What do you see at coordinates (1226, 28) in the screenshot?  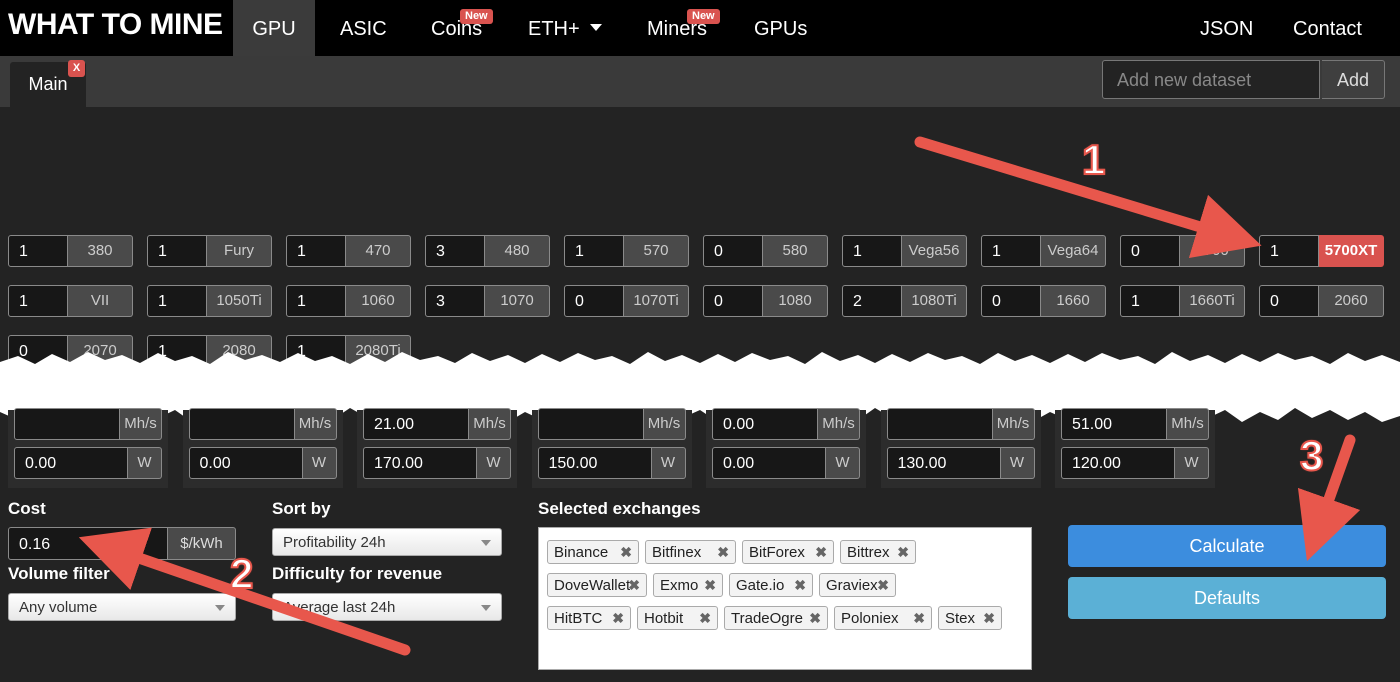 I see `nav-json: JSON` at bounding box center [1226, 28].